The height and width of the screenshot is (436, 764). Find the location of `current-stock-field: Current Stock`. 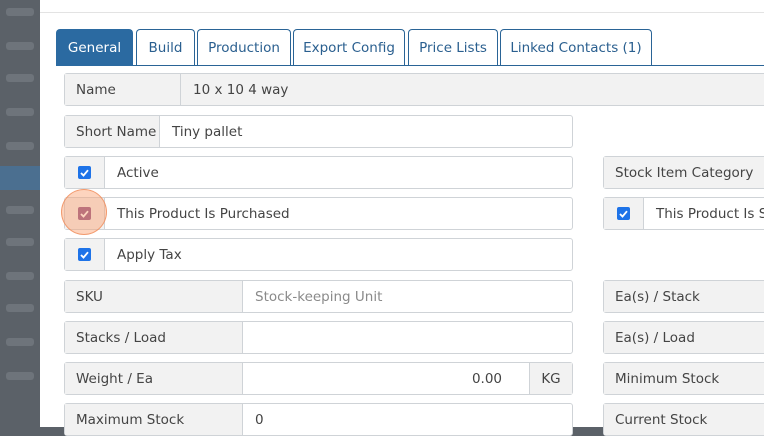

current-stock-field: Current Stock is located at coordinates (683, 419).